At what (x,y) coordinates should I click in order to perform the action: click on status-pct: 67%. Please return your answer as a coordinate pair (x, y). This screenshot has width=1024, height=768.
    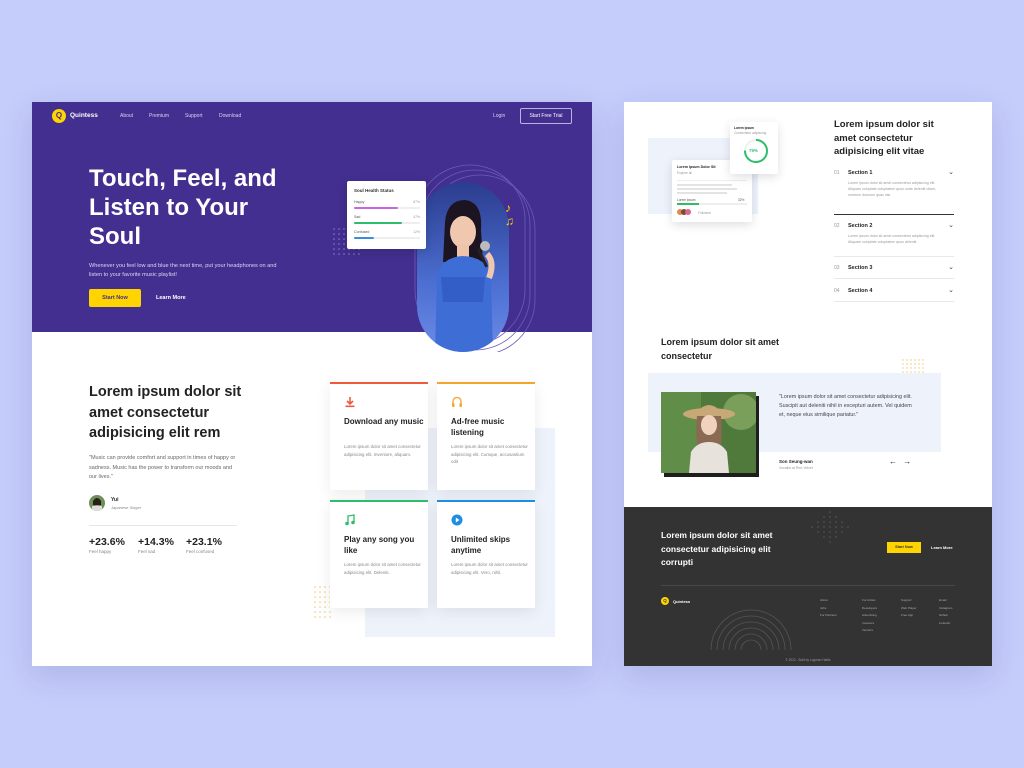
    Looking at the image, I should click on (416, 202).